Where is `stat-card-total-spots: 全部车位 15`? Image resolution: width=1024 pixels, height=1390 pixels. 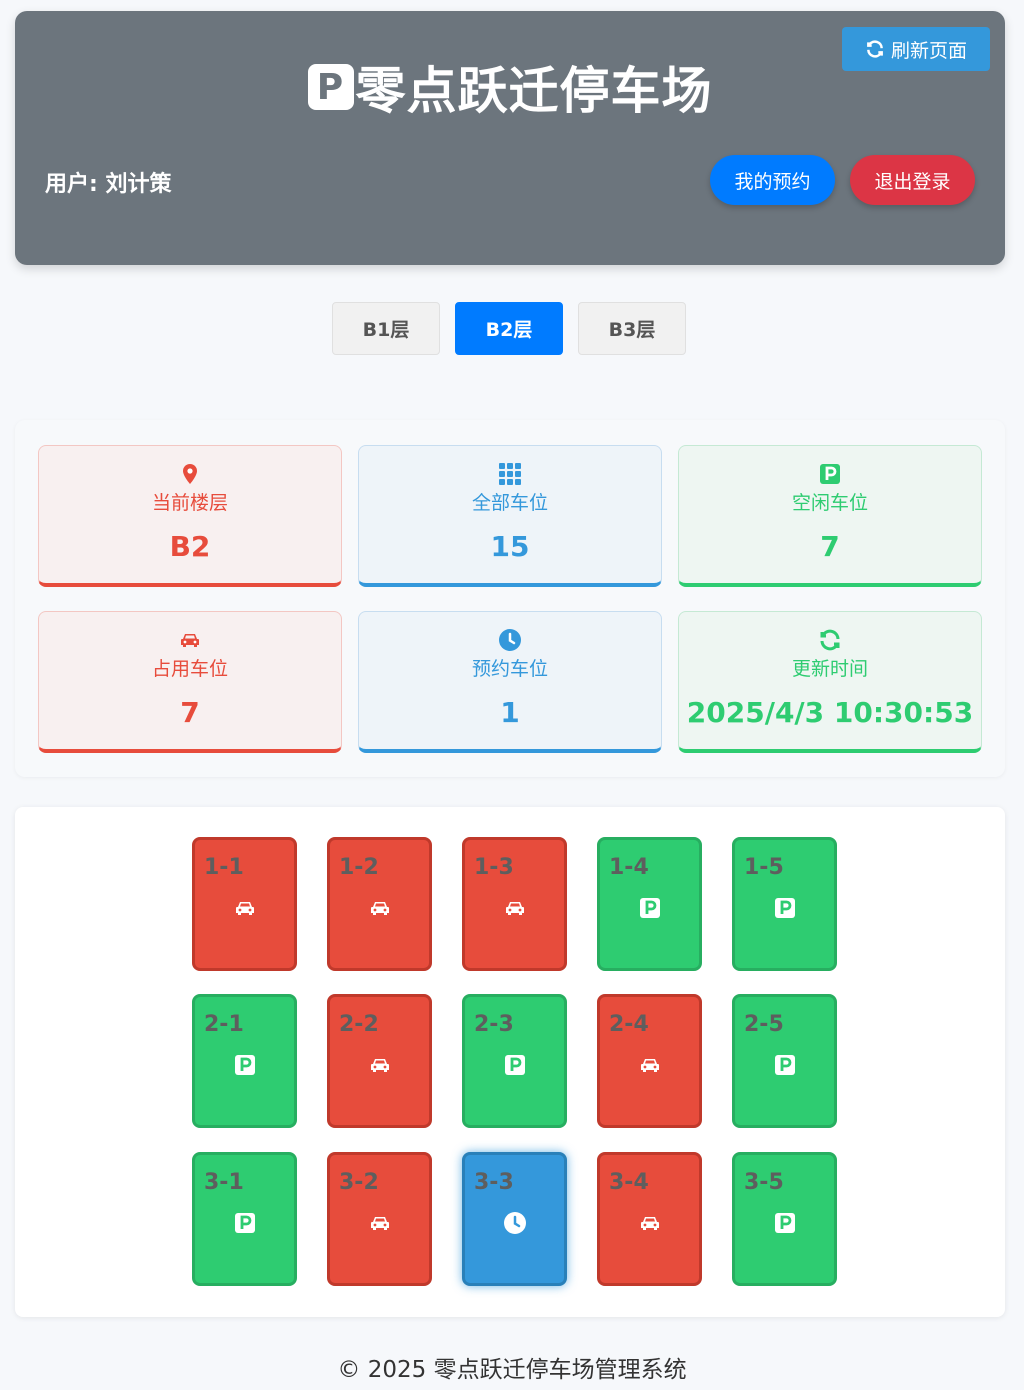
stat-card-total-spots: 全部车位 15 is located at coordinates (510, 516).